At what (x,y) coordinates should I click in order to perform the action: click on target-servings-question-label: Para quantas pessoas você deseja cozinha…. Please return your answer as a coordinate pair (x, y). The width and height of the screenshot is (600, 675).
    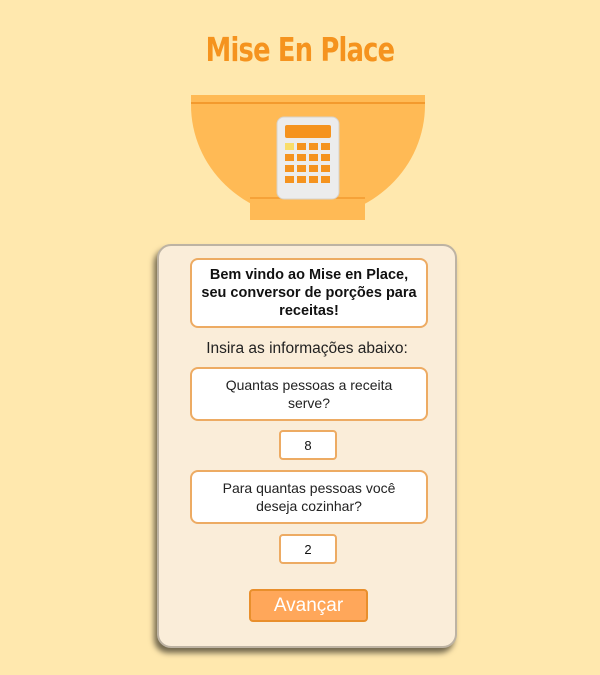
    Looking at the image, I should click on (309, 497).